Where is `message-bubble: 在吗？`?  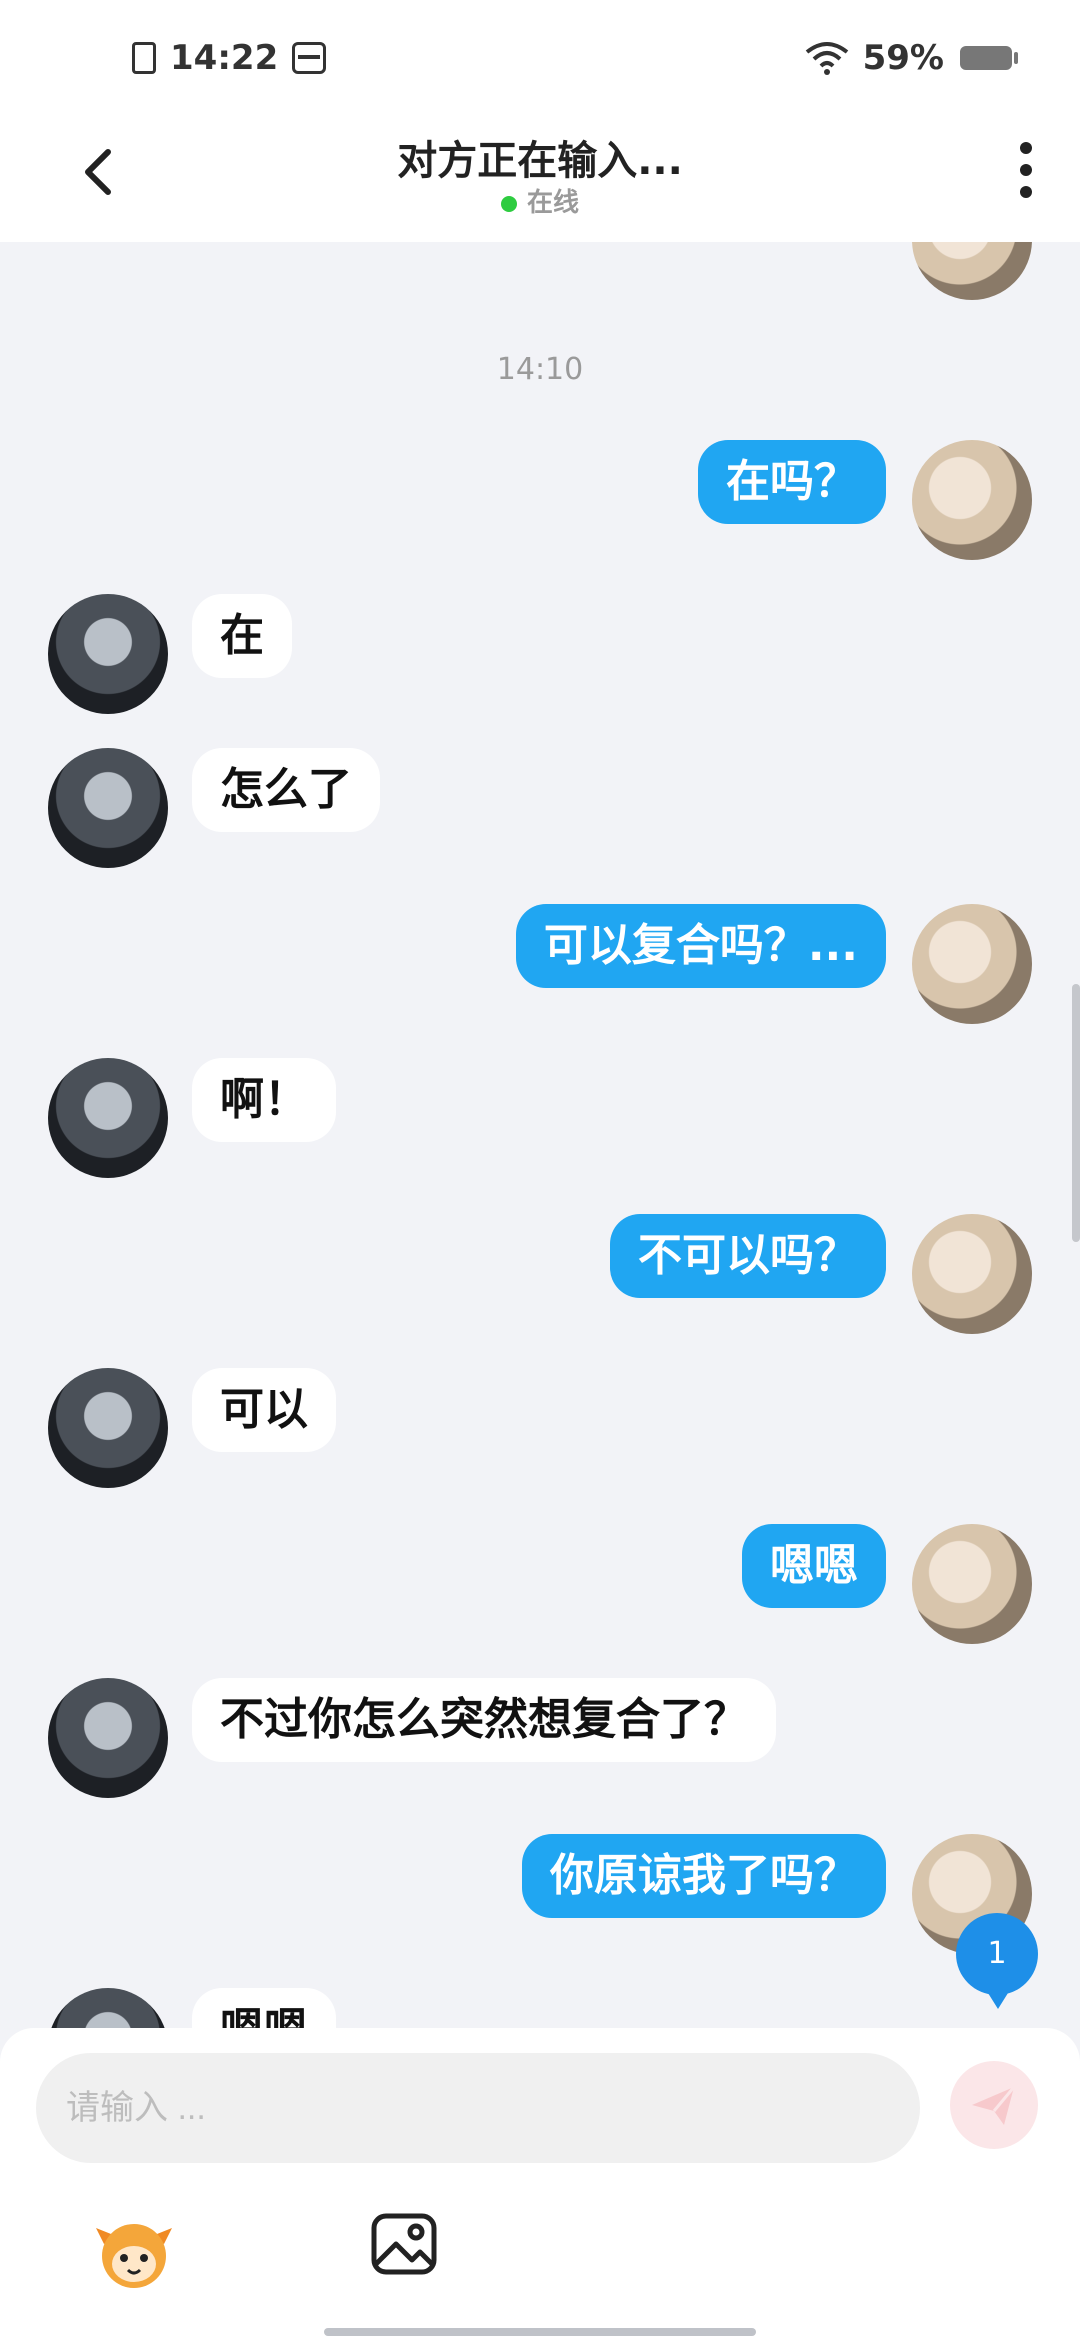
message-bubble: 在吗？ is located at coordinates (792, 482).